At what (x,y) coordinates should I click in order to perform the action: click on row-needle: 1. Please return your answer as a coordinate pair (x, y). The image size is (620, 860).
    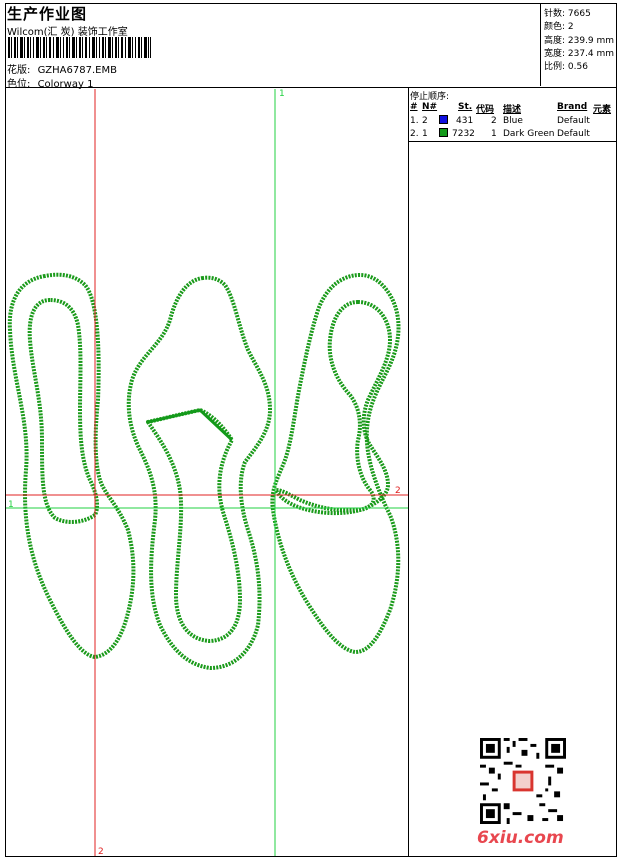
    Looking at the image, I should click on (425, 134).